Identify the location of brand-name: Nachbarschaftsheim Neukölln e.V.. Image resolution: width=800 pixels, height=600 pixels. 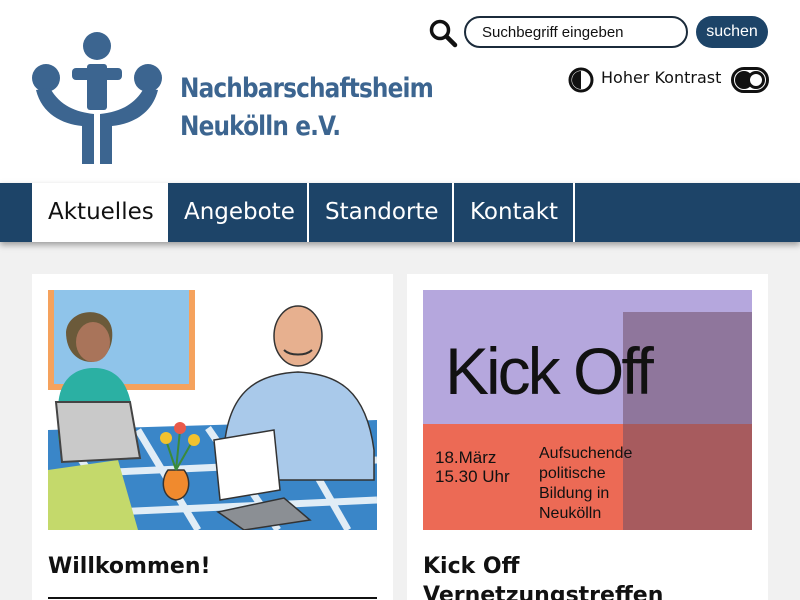
(307, 108).